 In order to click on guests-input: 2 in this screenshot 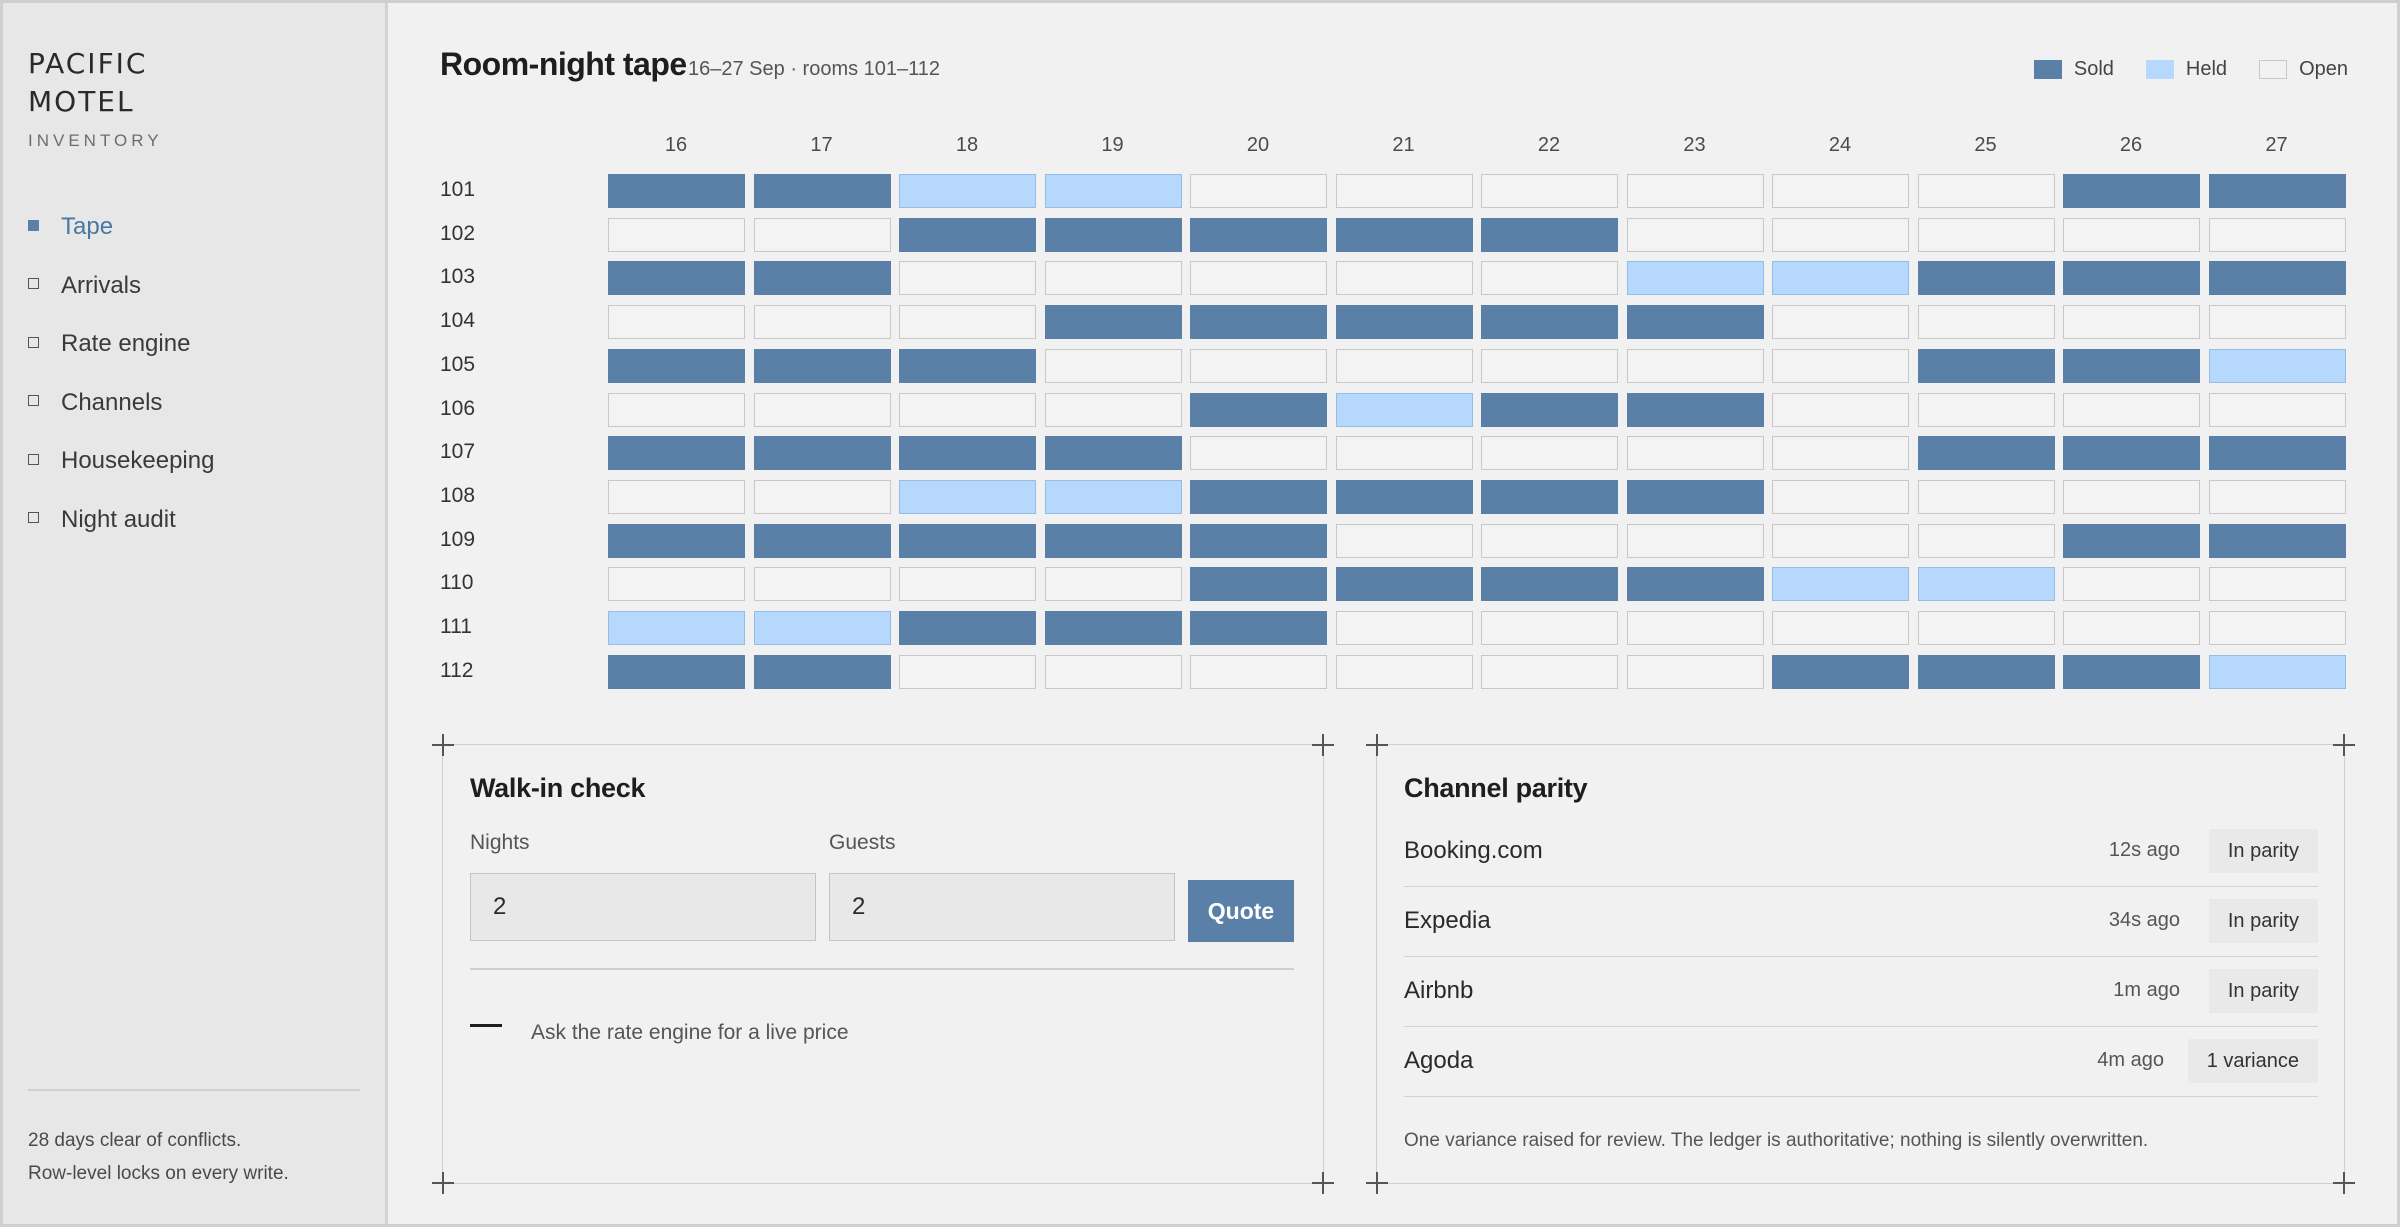, I will do `click(1002, 907)`.